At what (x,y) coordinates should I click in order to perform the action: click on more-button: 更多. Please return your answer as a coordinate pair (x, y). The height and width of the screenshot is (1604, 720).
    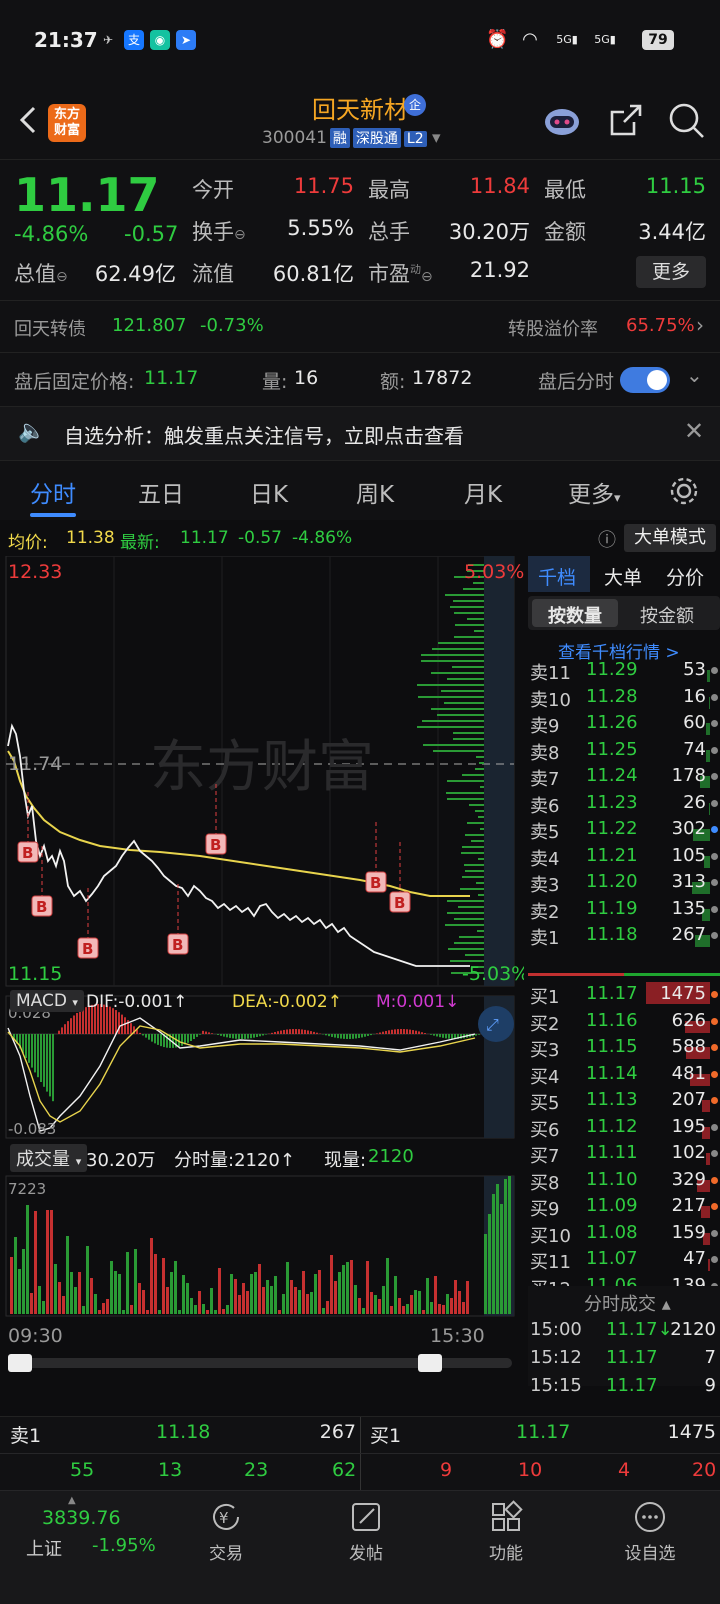
    Looking at the image, I should click on (671, 272).